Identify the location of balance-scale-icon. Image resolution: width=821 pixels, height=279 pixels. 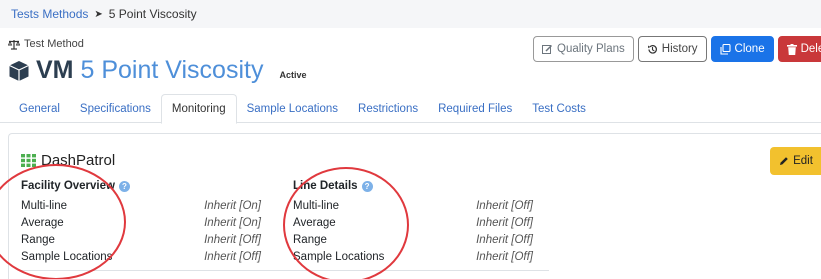
(14, 44).